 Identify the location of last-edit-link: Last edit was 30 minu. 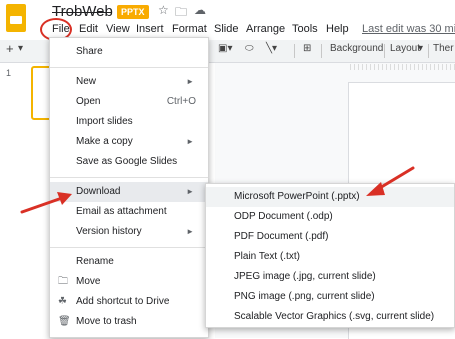
(408, 29).